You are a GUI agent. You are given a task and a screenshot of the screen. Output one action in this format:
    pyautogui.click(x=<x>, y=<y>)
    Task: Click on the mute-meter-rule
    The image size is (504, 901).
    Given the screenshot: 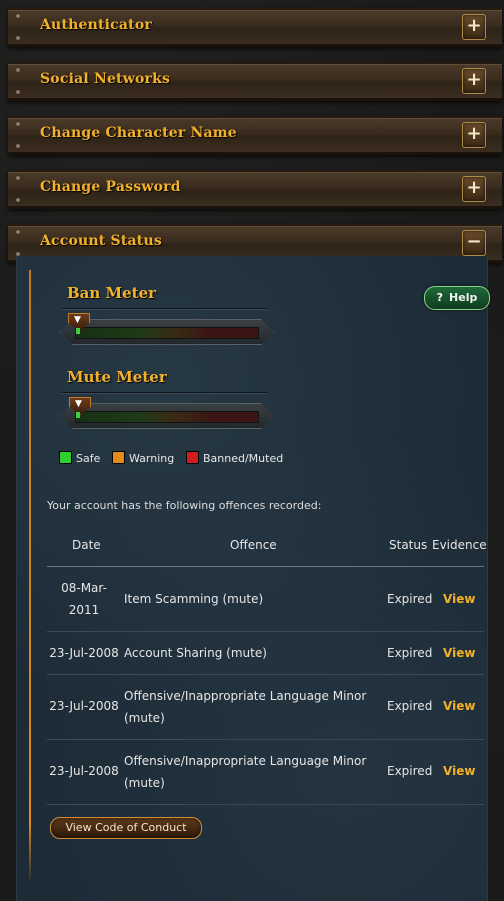 What is the action you would take?
    pyautogui.click(x=165, y=393)
    